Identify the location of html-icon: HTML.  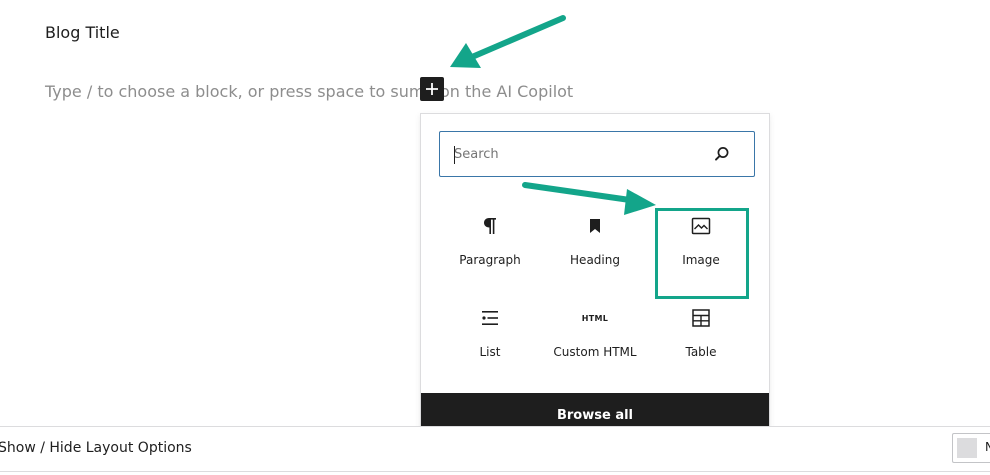
(595, 318).